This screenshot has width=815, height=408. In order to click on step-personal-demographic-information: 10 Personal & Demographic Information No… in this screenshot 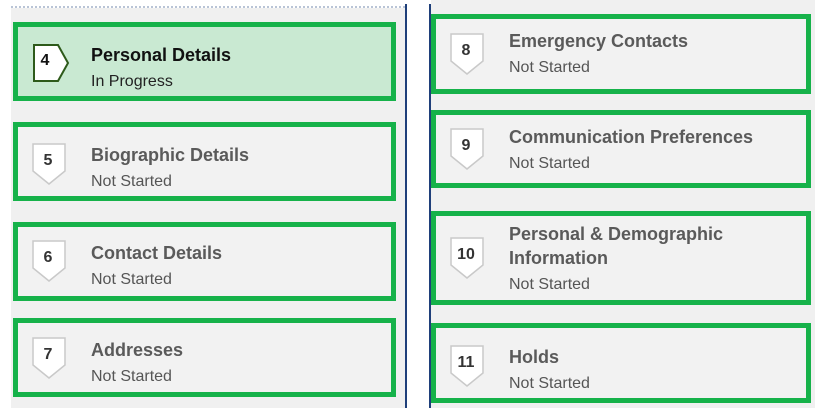, I will do `click(621, 258)`.